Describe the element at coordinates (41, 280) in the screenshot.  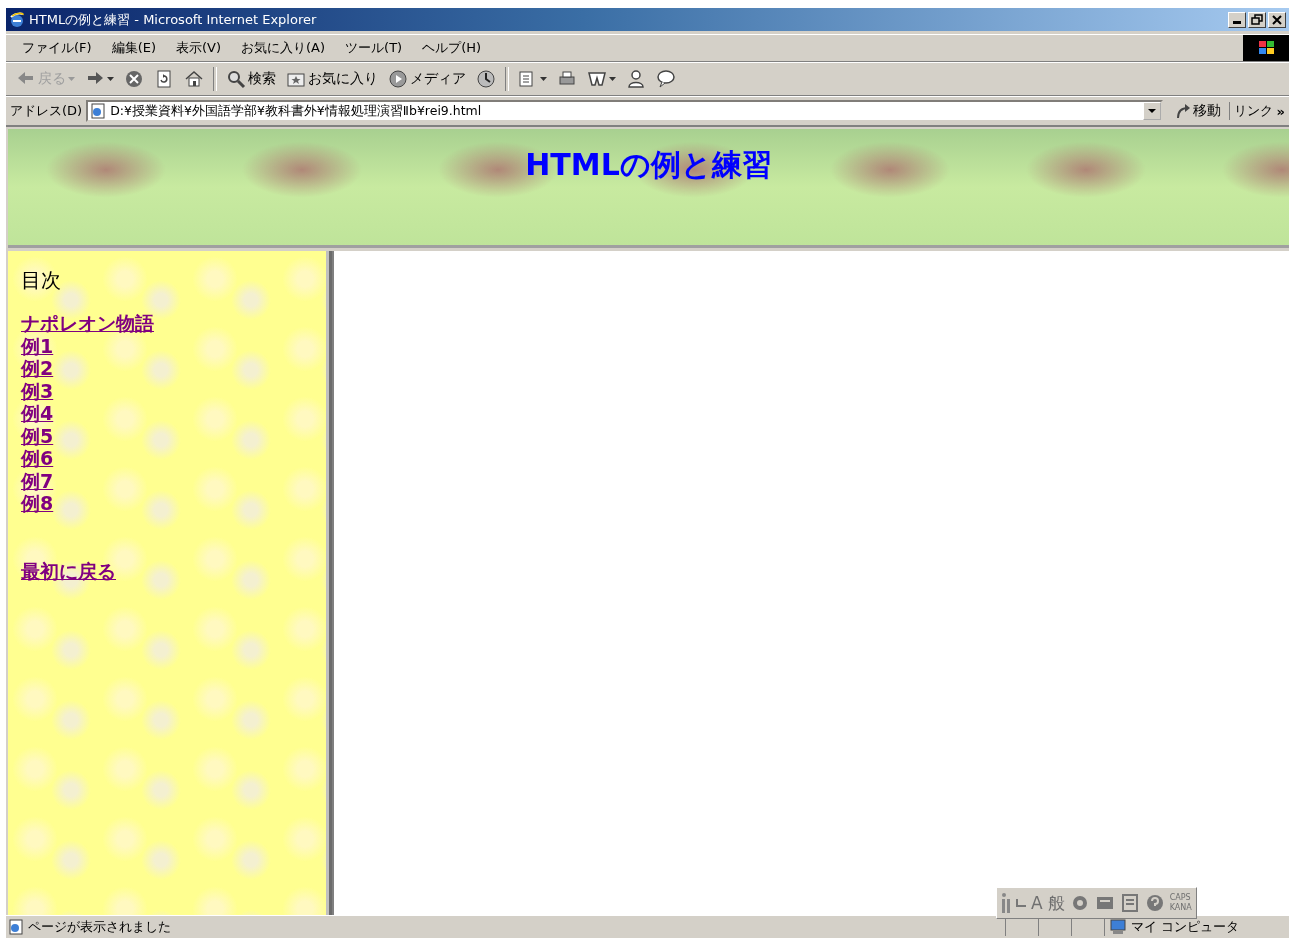
I see `sidebar-title: 目次` at that location.